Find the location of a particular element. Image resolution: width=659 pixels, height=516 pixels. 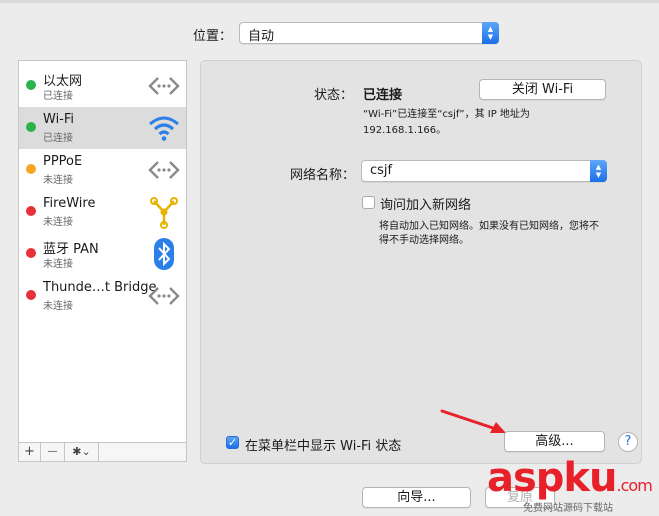

service-name: Thunde…t Bridge is located at coordinates (100, 287).